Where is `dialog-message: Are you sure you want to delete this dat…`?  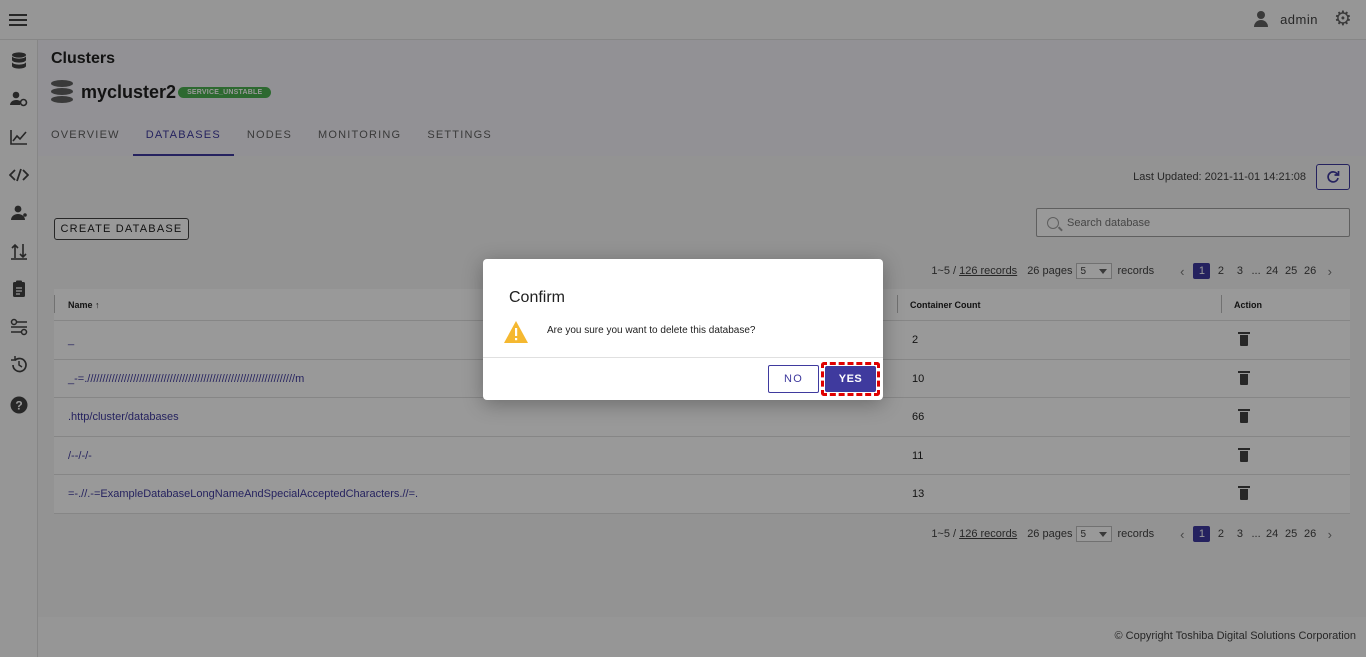 dialog-message: Are you sure you want to delete this dat… is located at coordinates (651, 330).